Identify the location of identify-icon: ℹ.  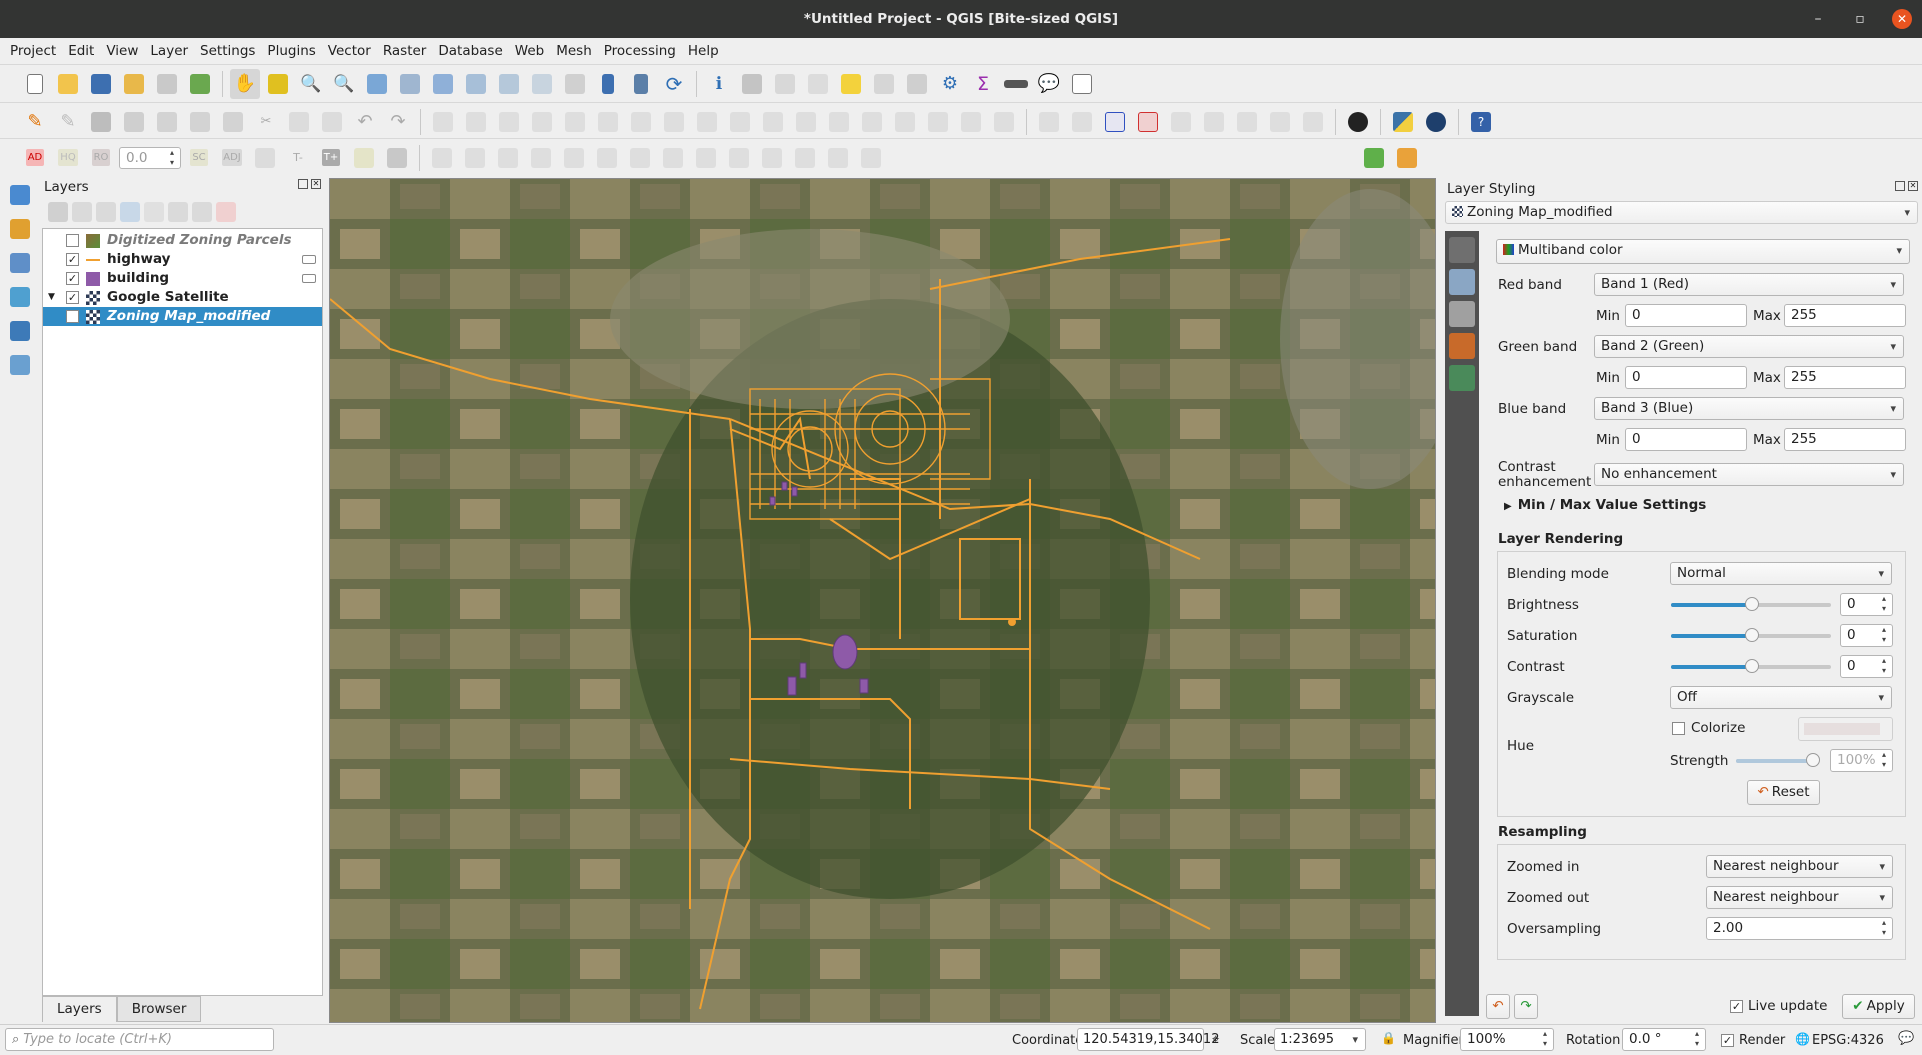
(719, 84).